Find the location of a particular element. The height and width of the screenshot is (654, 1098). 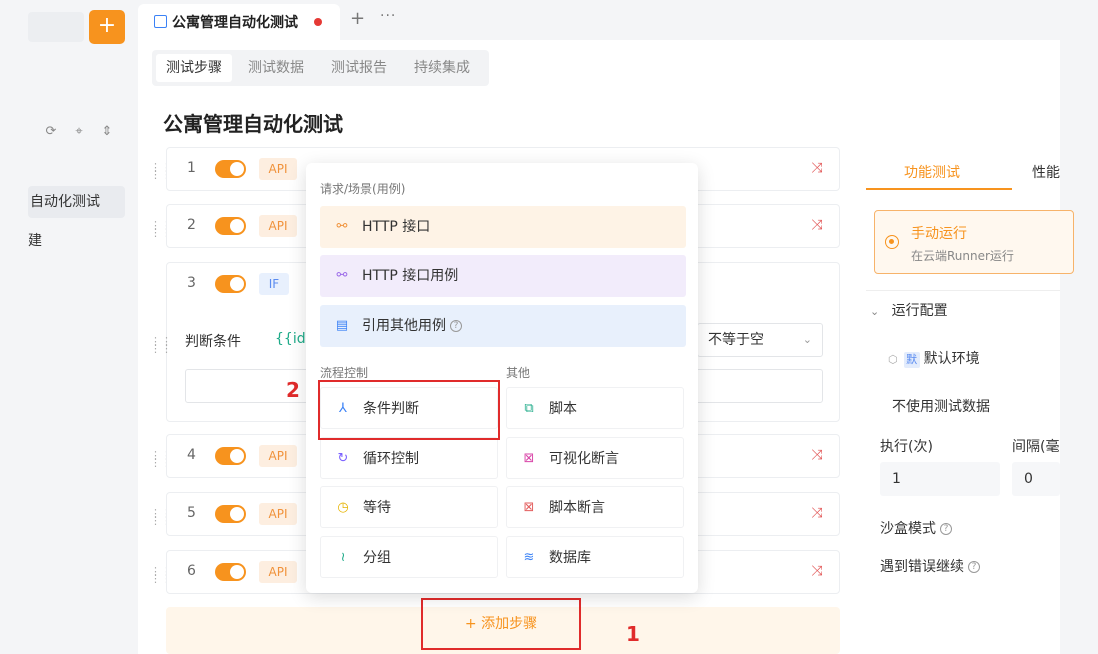

section-flow: 流程控制 is located at coordinates (344, 373).